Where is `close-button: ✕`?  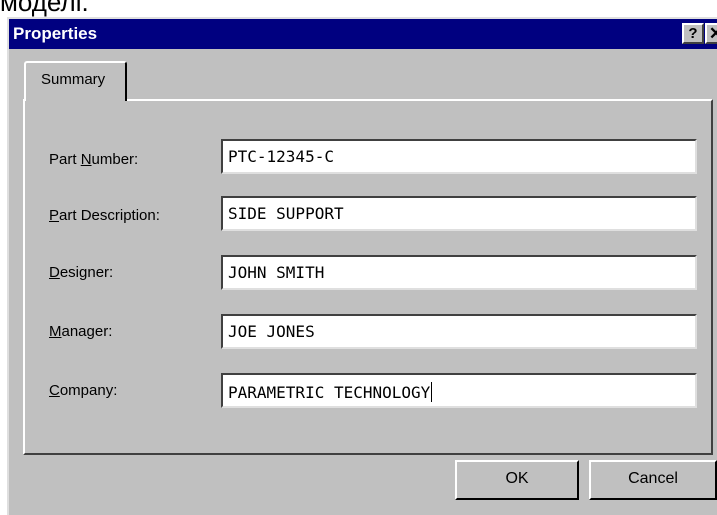 close-button: ✕ is located at coordinates (711, 33).